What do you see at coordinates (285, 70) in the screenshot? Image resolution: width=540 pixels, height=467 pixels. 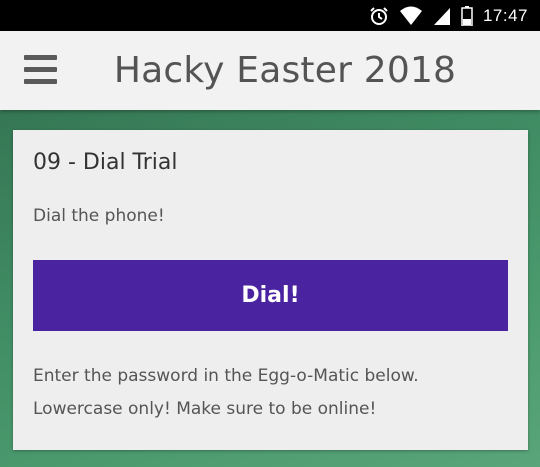 I see `app-title: Hacky Easter 2018` at bounding box center [285, 70].